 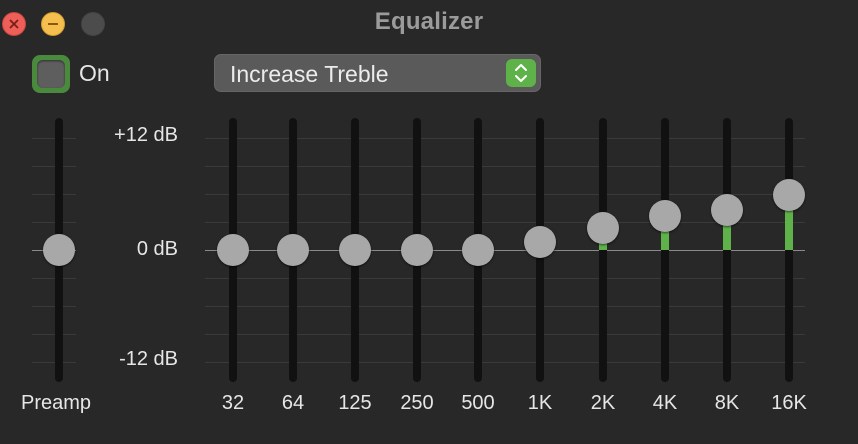 I want to click on band-64-slider-knob, so click(x=293, y=250).